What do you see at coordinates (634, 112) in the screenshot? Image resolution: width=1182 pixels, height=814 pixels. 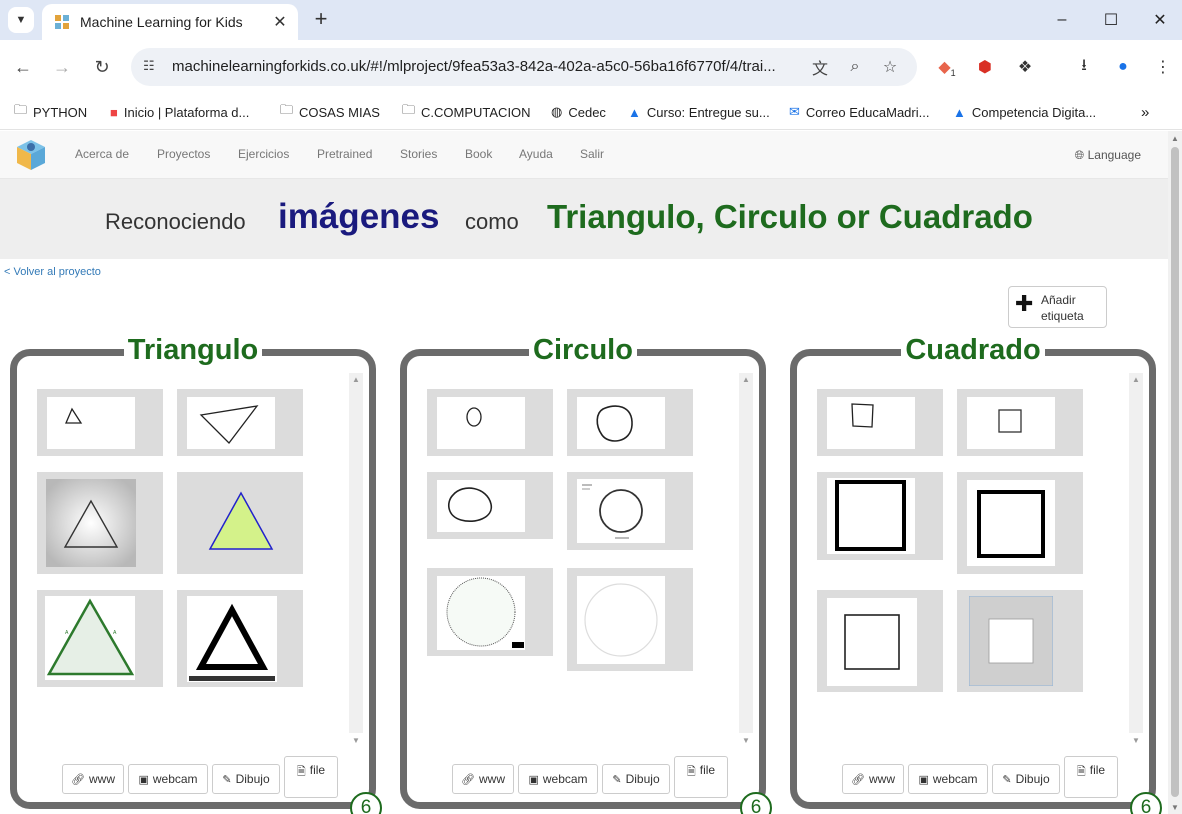 I see `graduation-cap-icon: ▲` at bounding box center [634, 112].